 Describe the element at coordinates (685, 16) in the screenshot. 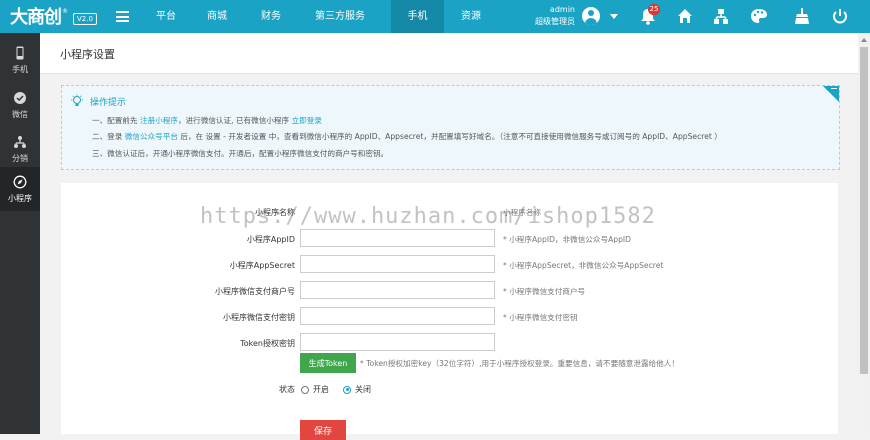

I see `home-icon` at that location.